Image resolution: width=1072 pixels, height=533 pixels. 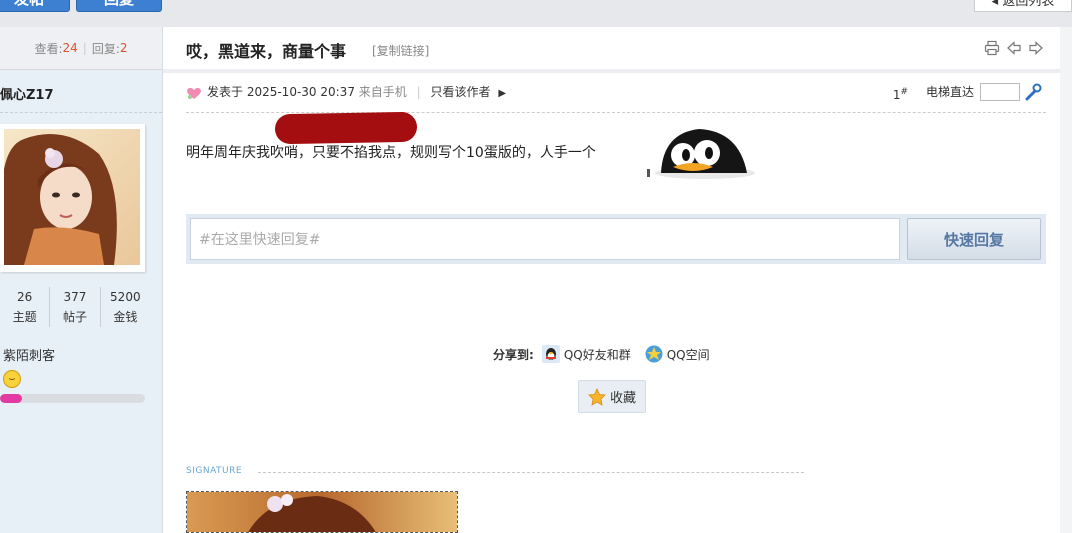 What do you see at coordinates (502, 93) in the screenshot?
I see `caret-right-icon: ▶` at bounding box center [502, 93].